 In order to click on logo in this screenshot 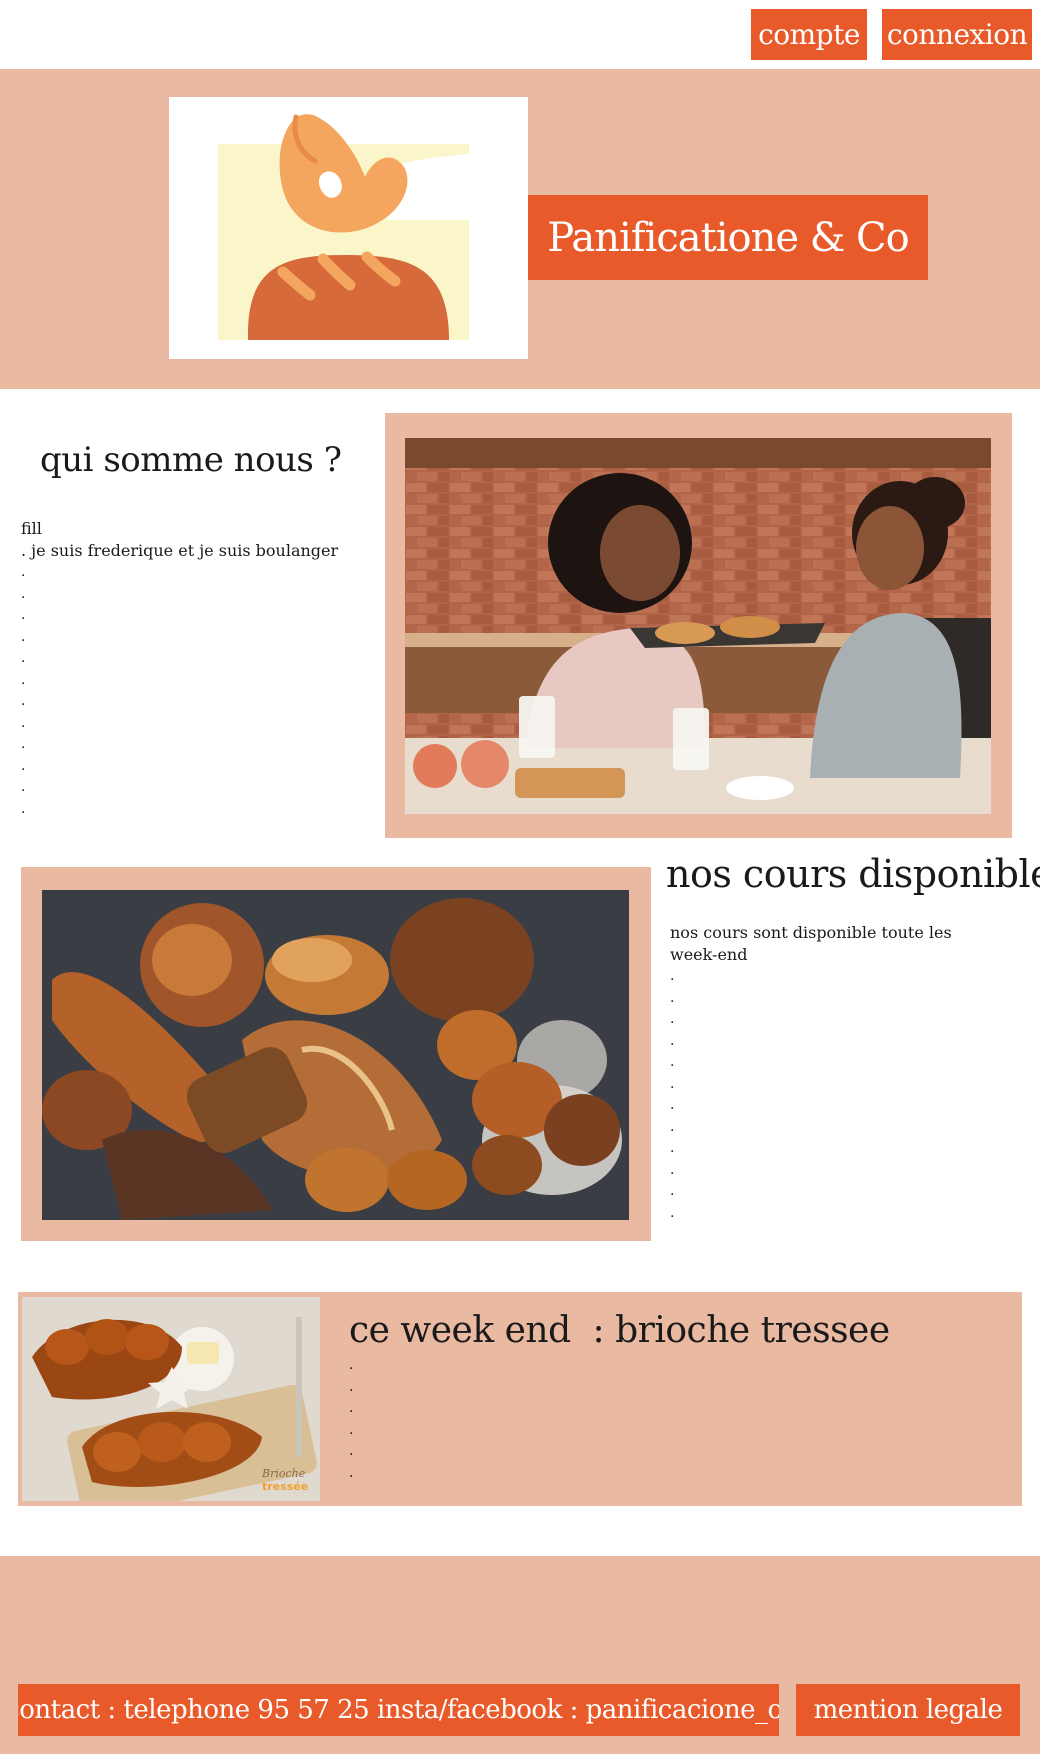, I will do `click(348, 228)`.